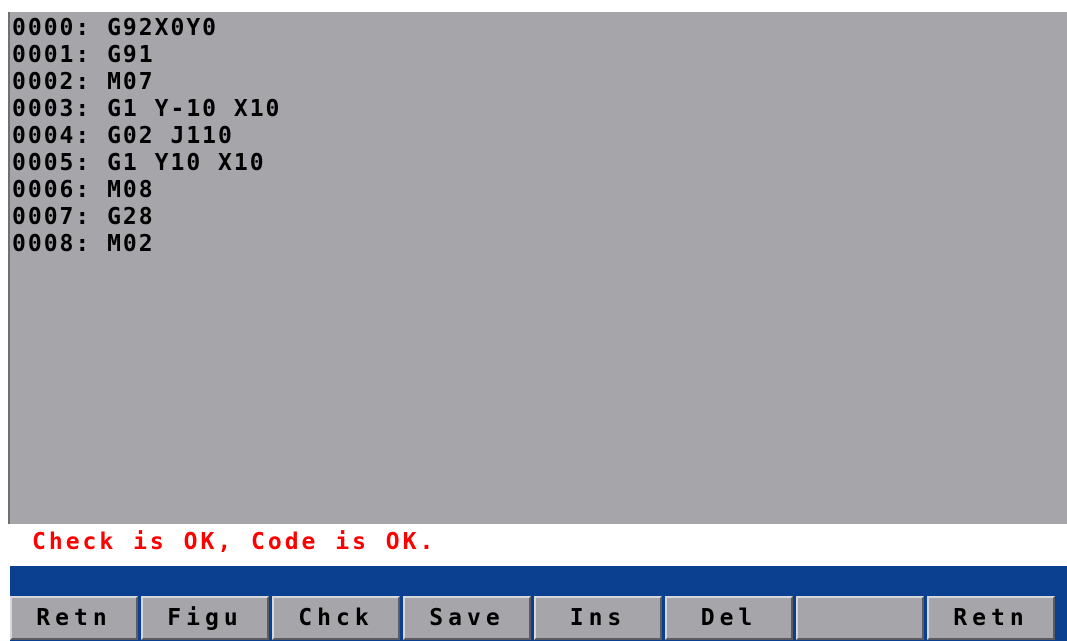 This screenshot has width=1067, height=641. Describe the element at coordinates (467, 618) in the screenshot. I see `softkey-save-button: Save` at that location.